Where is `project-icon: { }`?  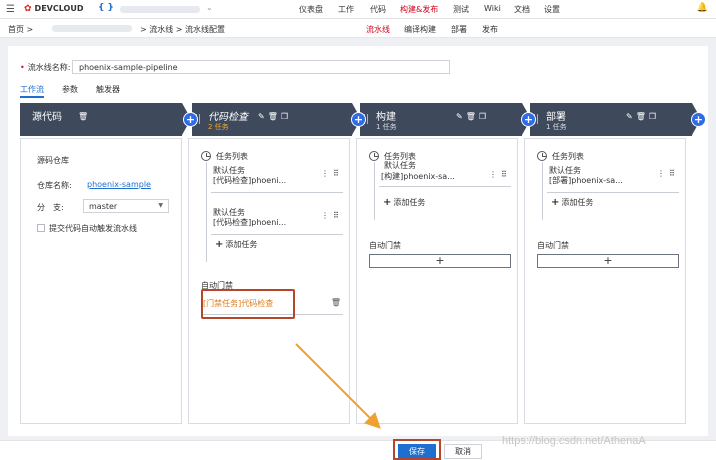
project-icon: { } is located at coordinates (106, 8).